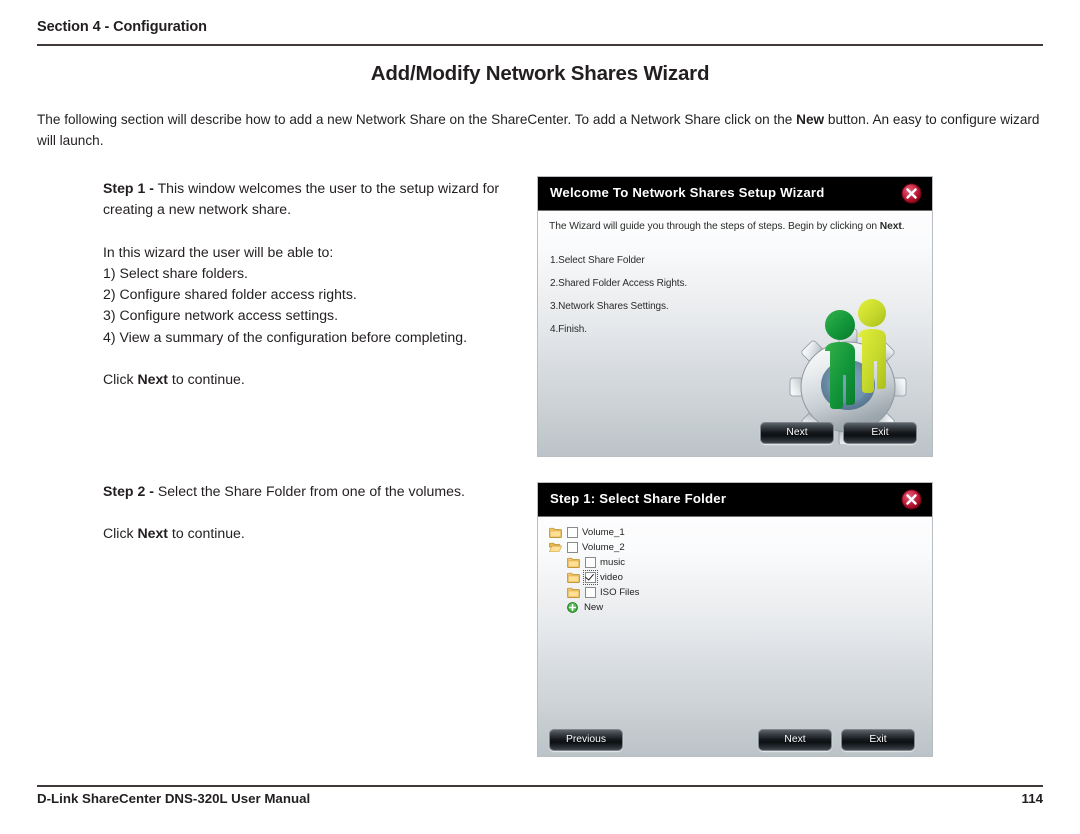 The width and height of the screenshot is (1080, 834). What do you see at coordinates (611, 577) in the screenshot?
I see `tree-label: video` at bounding box center [611, 577].